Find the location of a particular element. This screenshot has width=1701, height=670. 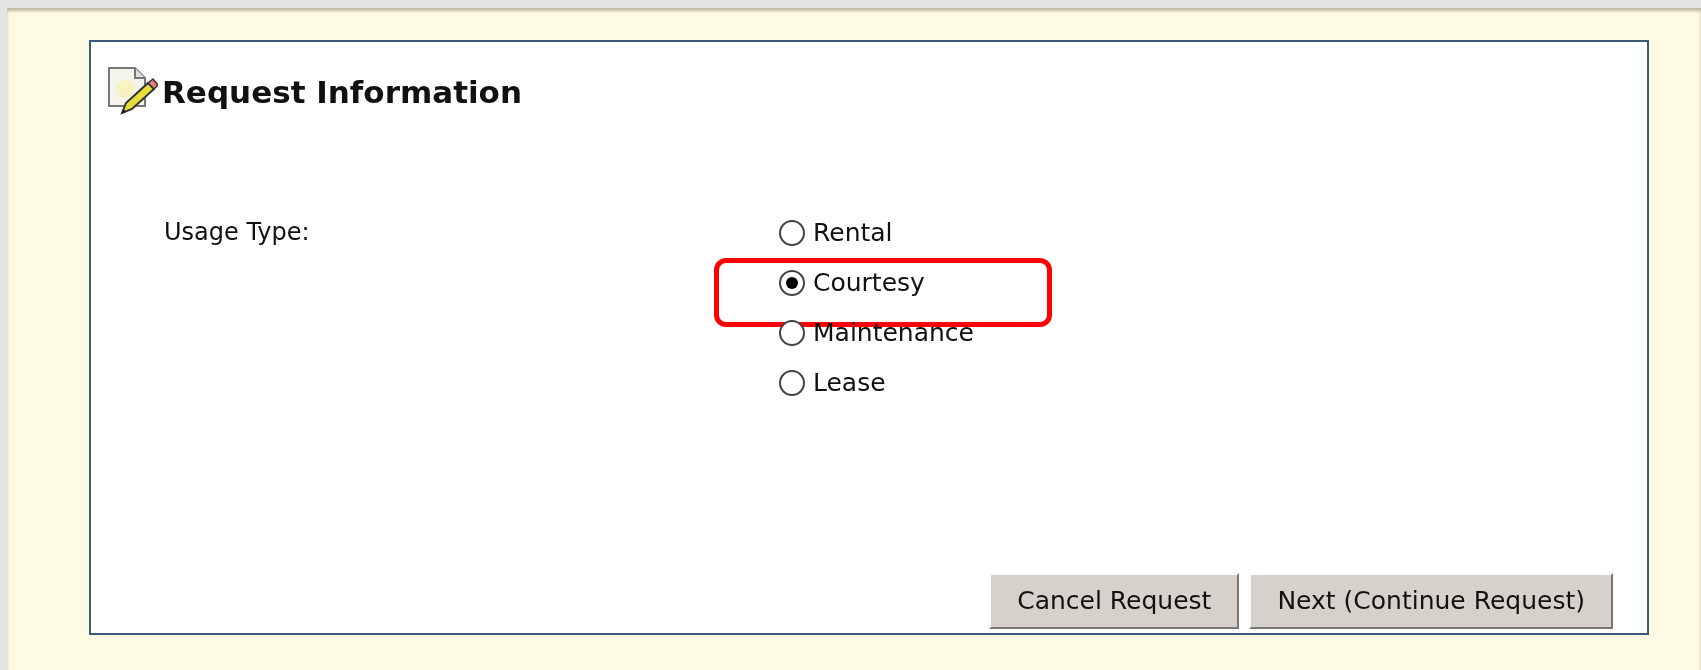

panel-title: Request Information is located at coordinates (342, 92).